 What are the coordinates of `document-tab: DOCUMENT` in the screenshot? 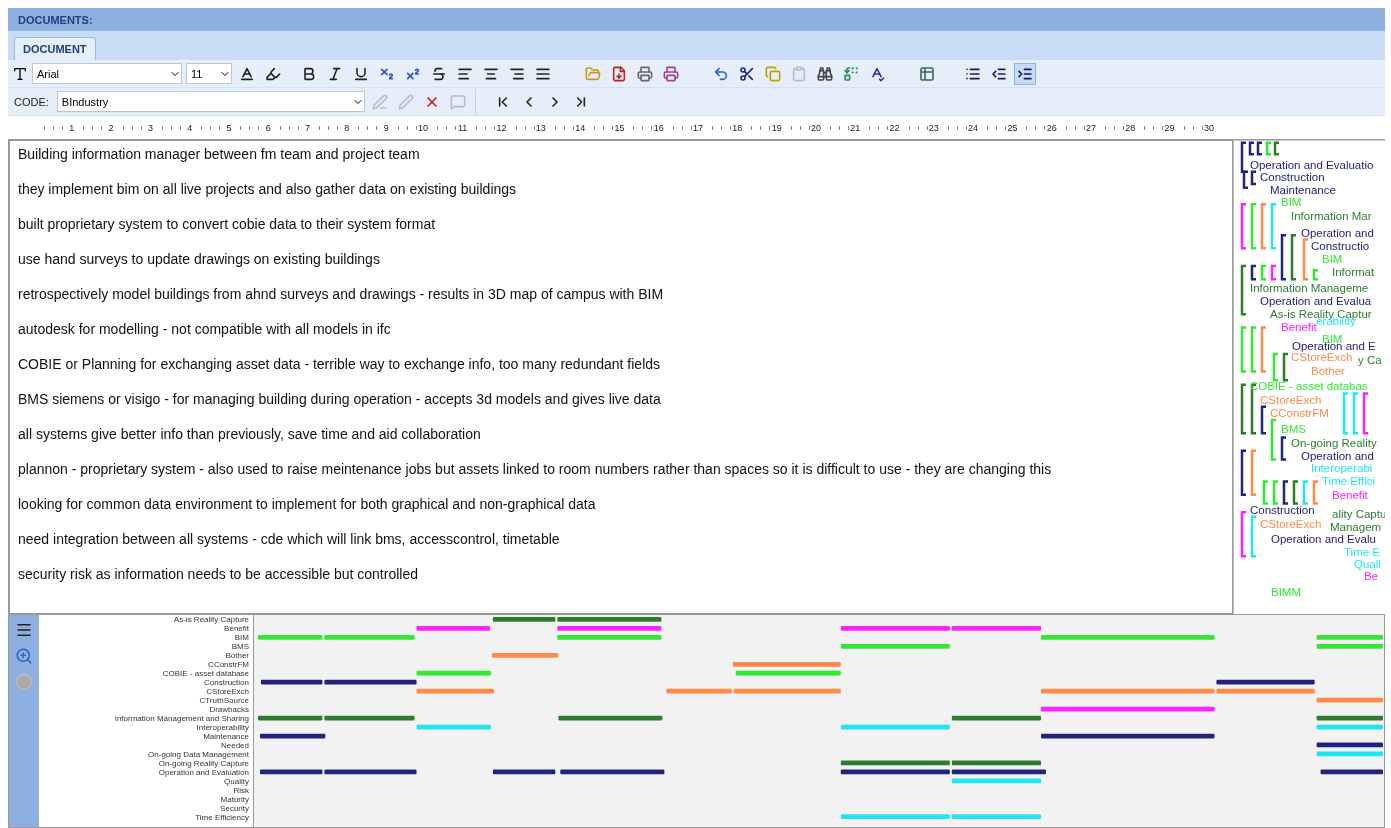 It's located at (55, 48).